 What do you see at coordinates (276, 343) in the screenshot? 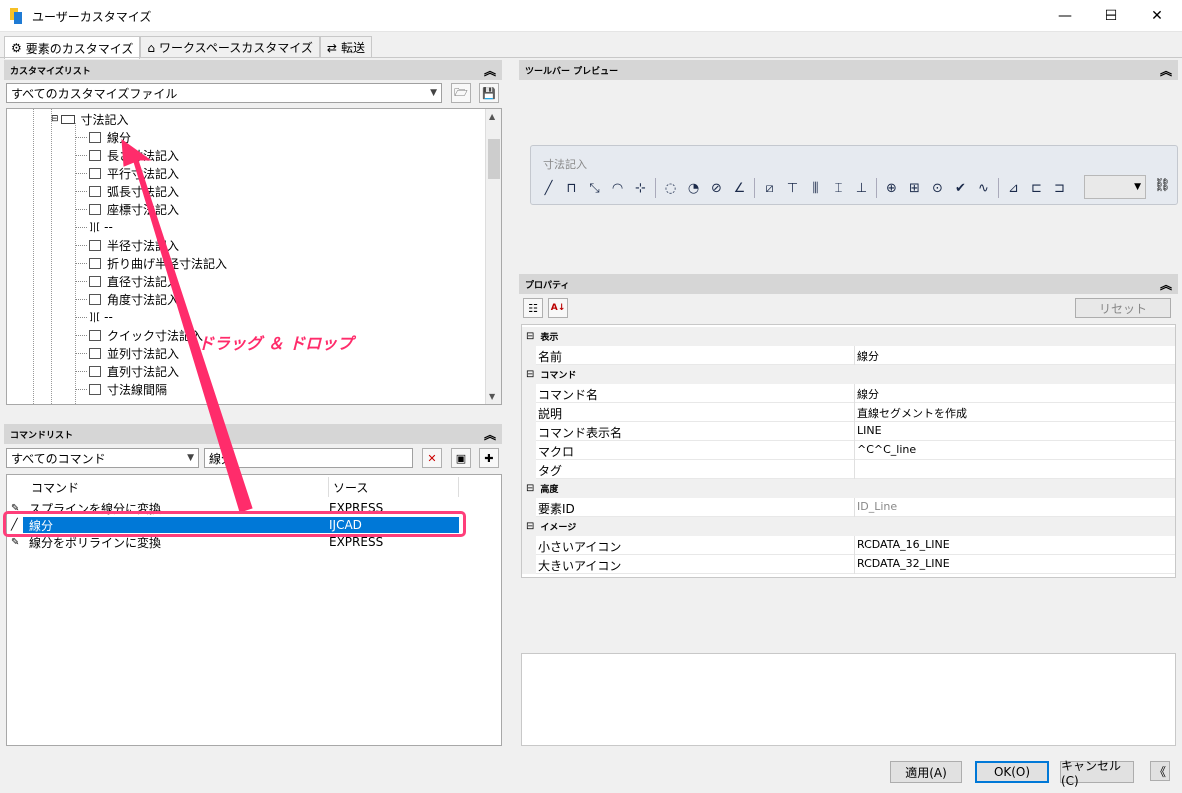
I see `annotation-text: ドラッグ ＆ ドロップ` at bounding box center [276, 343].